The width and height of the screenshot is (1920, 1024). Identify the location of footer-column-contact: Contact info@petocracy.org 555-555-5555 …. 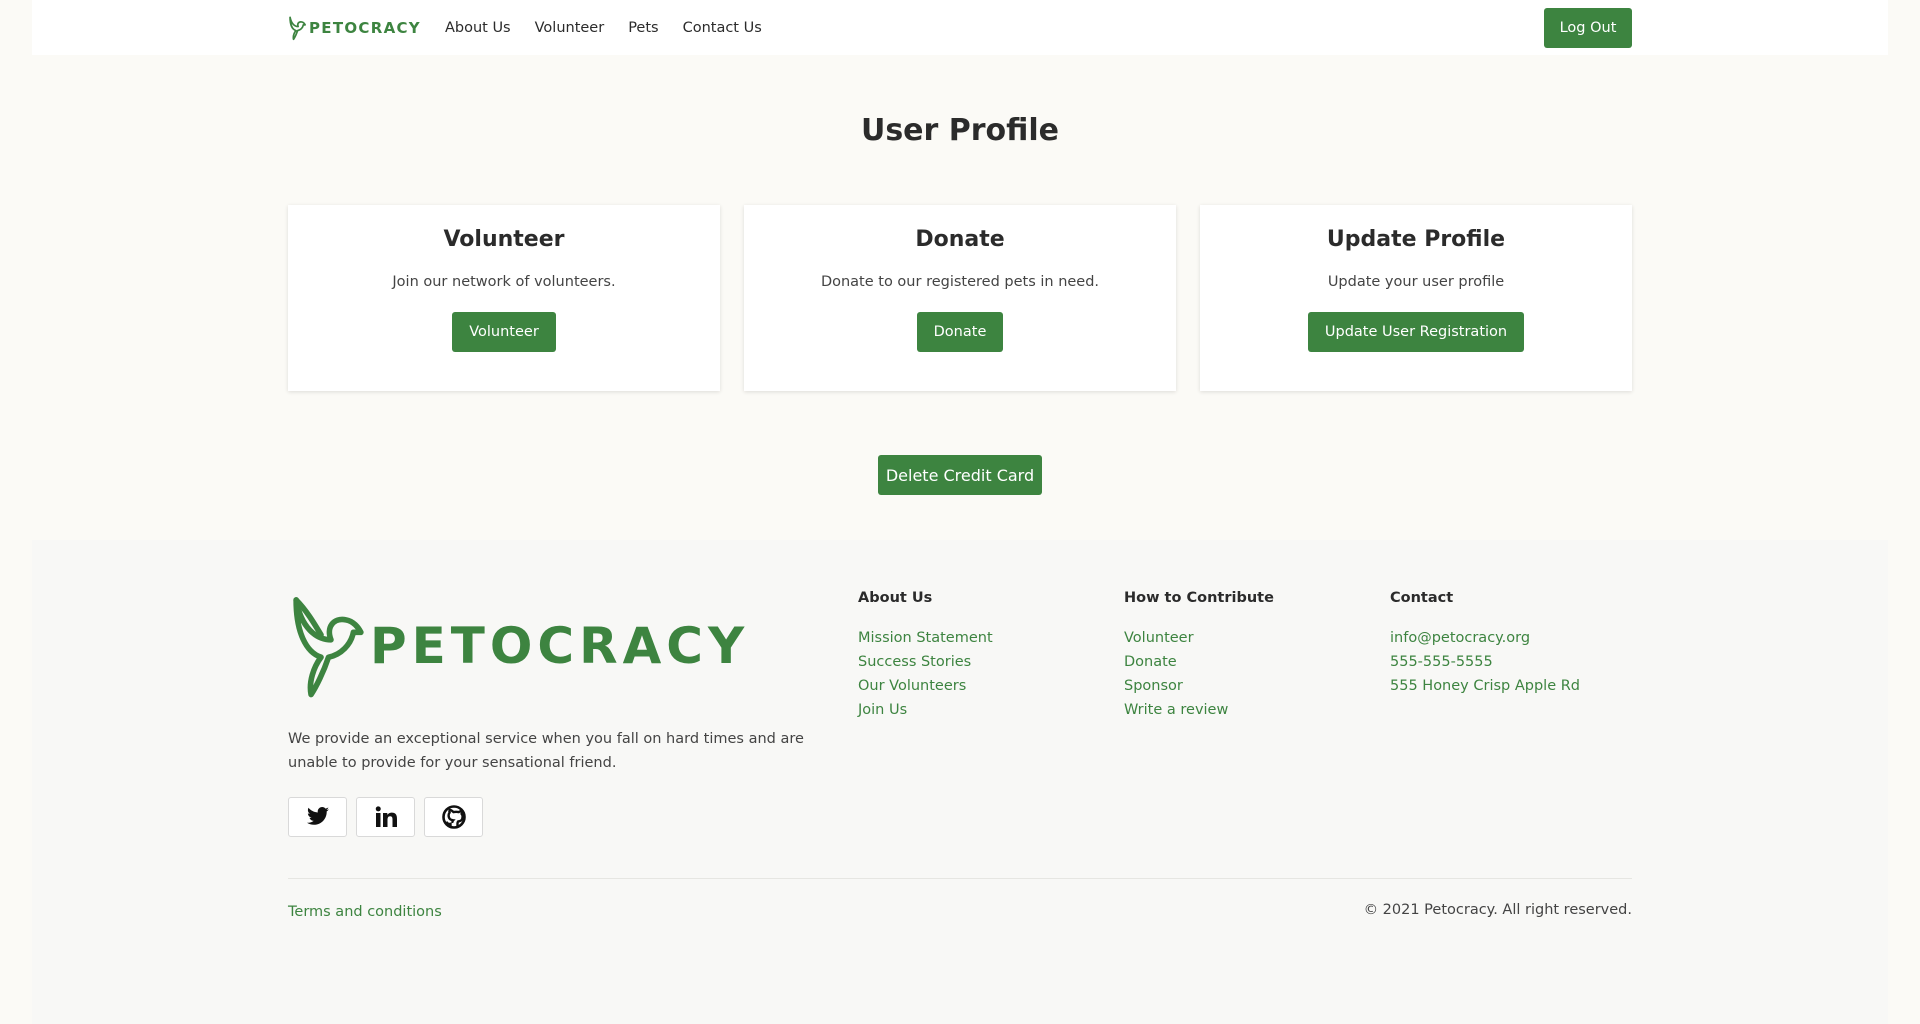
(1510, 644).